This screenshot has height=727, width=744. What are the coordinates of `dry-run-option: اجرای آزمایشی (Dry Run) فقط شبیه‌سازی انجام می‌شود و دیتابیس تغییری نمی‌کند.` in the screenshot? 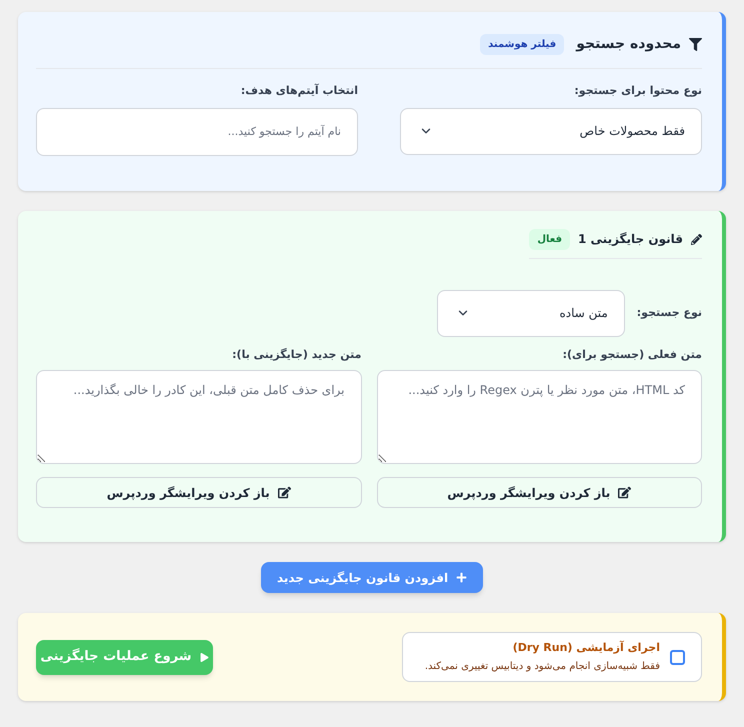 It's located at (552, 657).